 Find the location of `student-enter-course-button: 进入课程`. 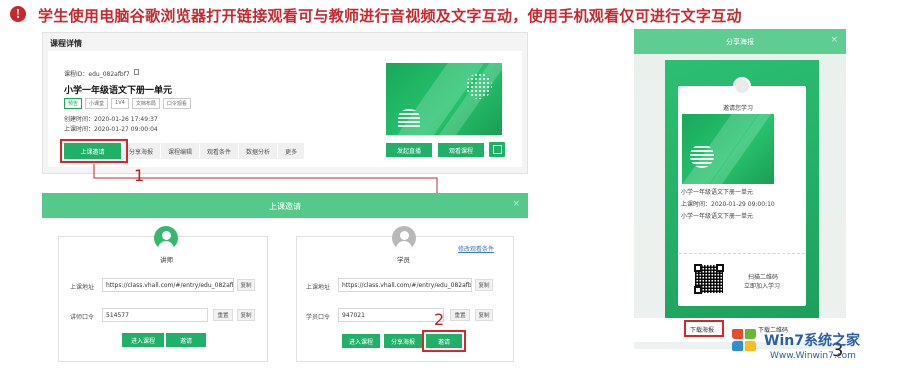

student-enter-course-button: 进入课程 is located at coordinates (361, 341).